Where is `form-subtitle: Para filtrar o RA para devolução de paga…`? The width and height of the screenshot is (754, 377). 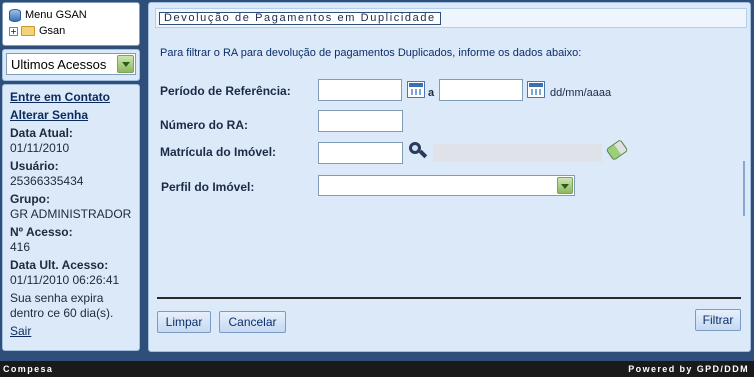
form-subtitle: Para filtrar o RA para devolução de paga… is located at coordinates (371, 53).